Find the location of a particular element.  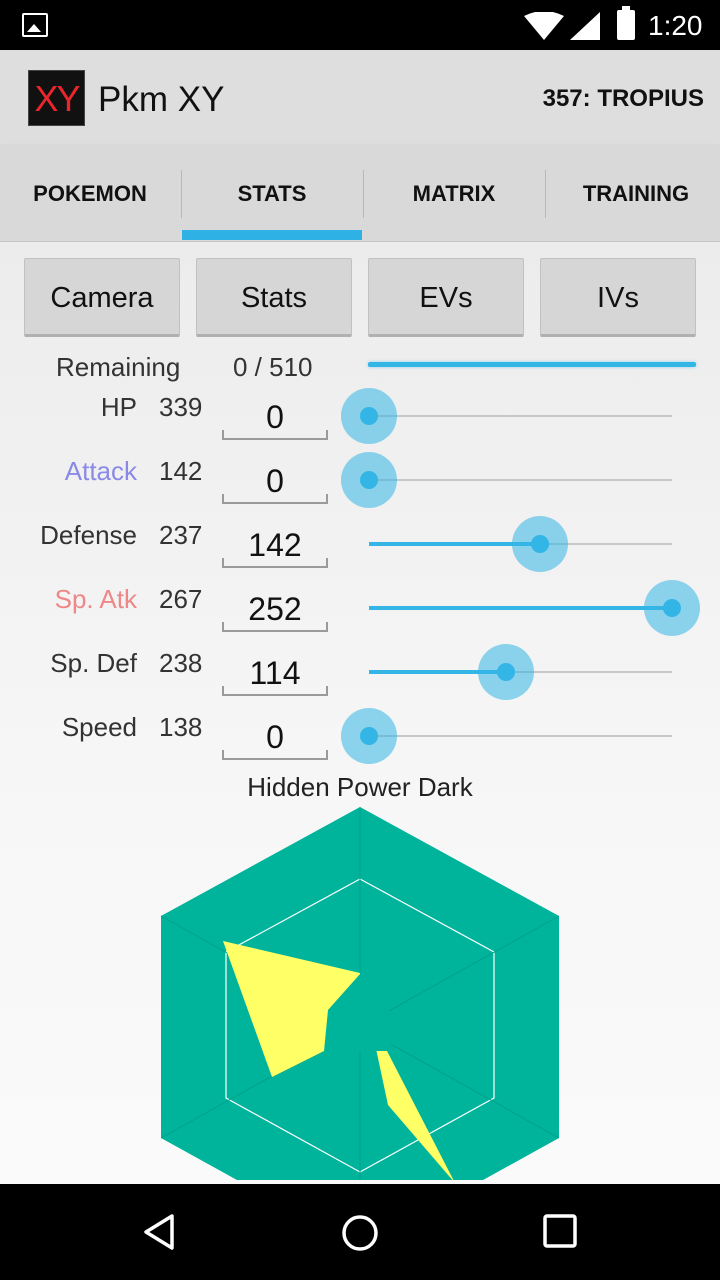

recents-icon is located at coordinates (560, 1231).